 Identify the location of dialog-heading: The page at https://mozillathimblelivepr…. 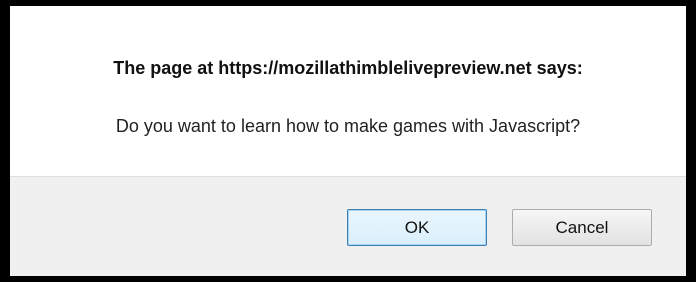
(348, 68).